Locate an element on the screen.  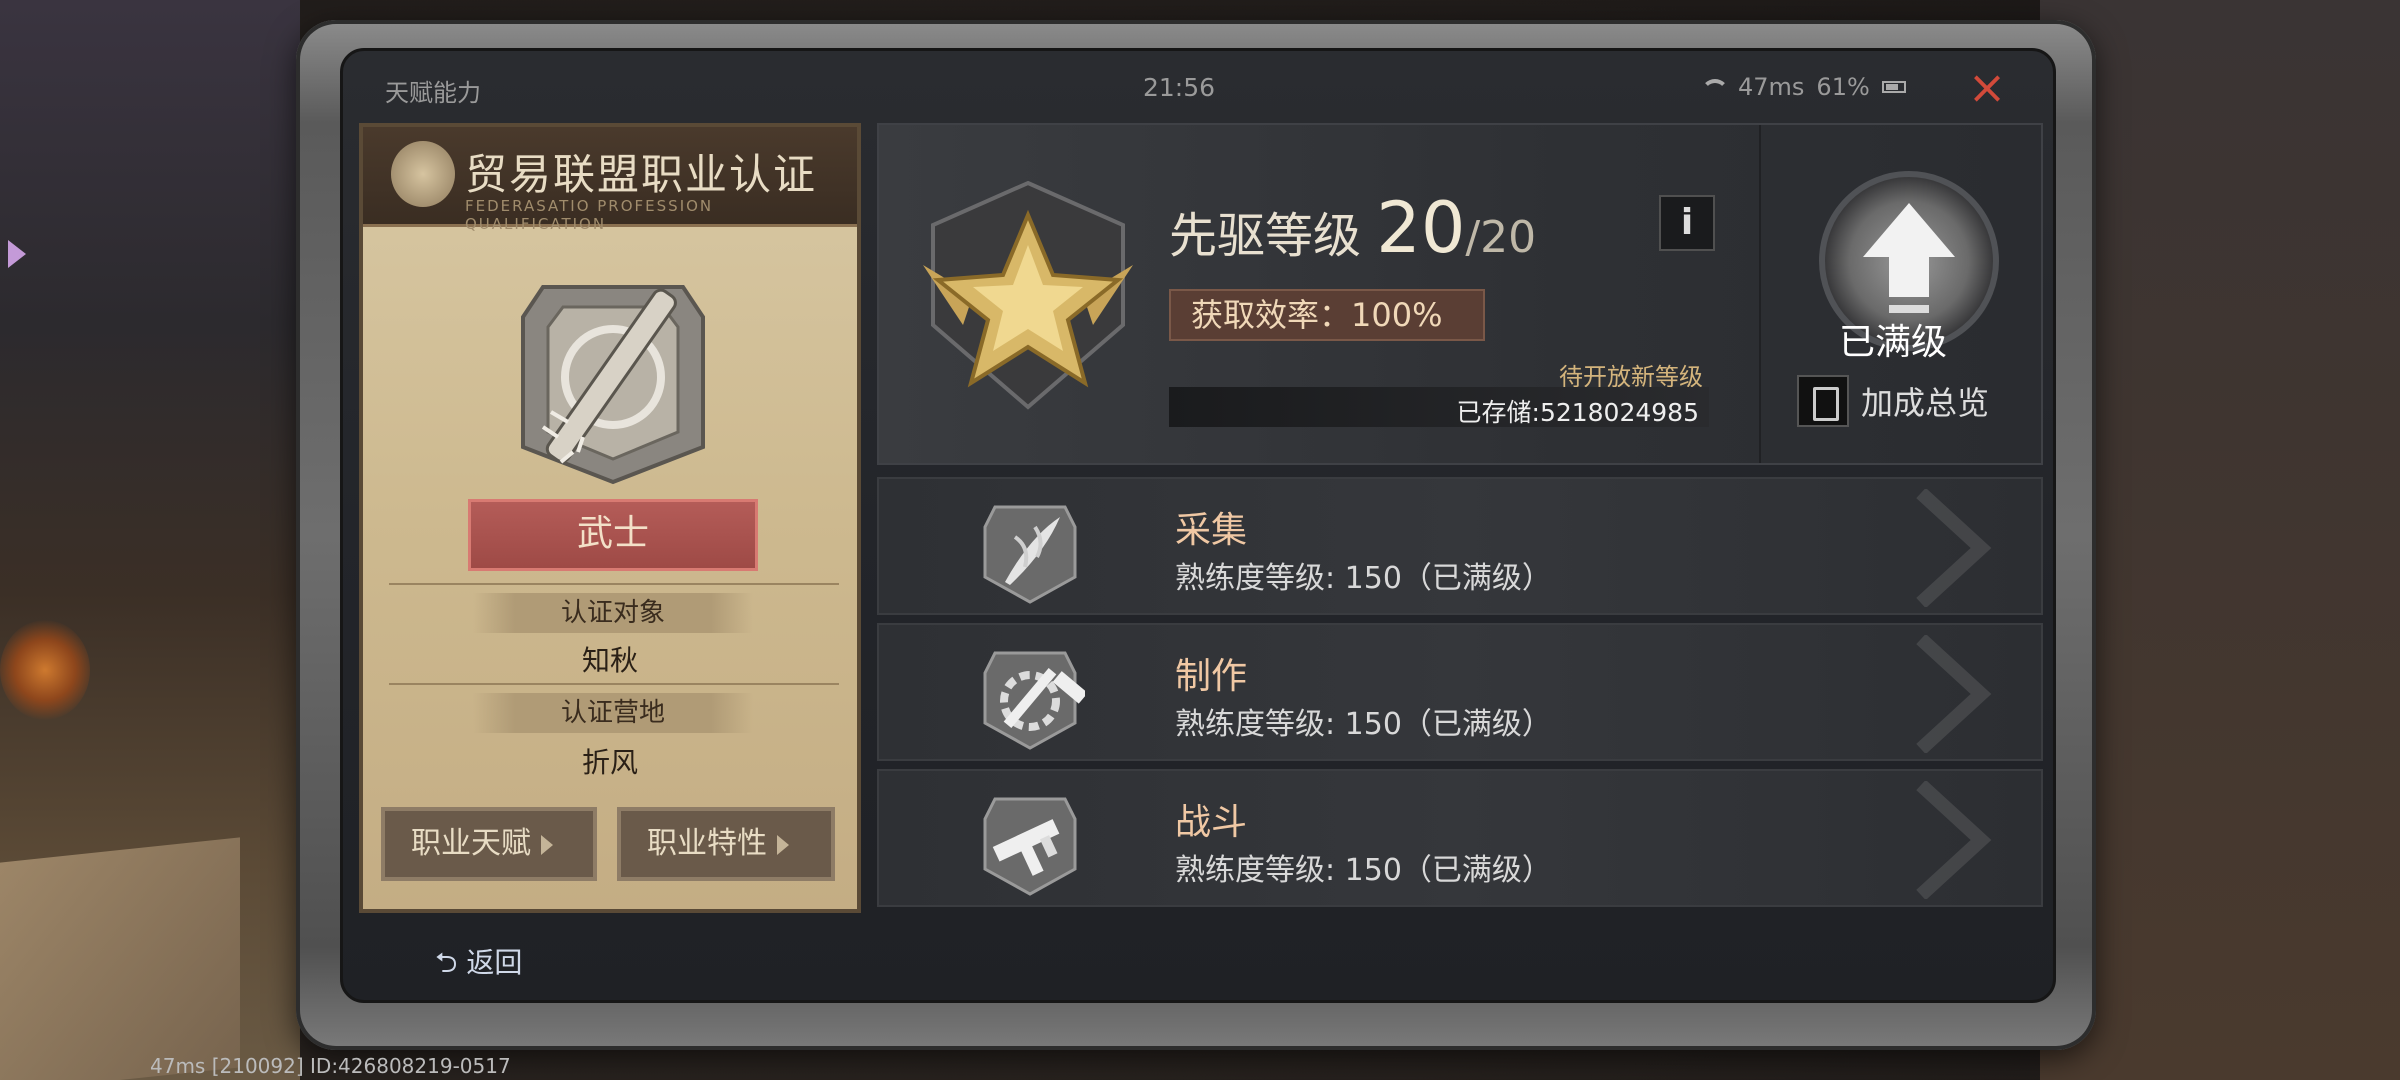
clock: 21:56 is located at coordinates (1179, 87).